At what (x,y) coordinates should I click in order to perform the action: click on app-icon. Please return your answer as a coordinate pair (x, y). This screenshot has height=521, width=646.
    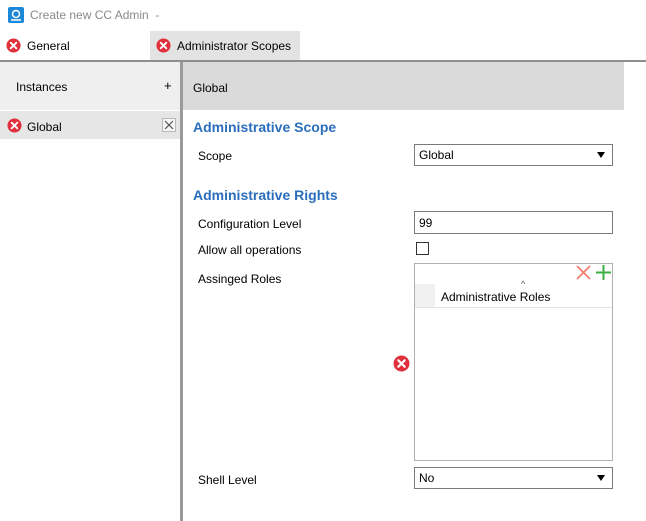
    Looking at the image, I should click on (16, 15).